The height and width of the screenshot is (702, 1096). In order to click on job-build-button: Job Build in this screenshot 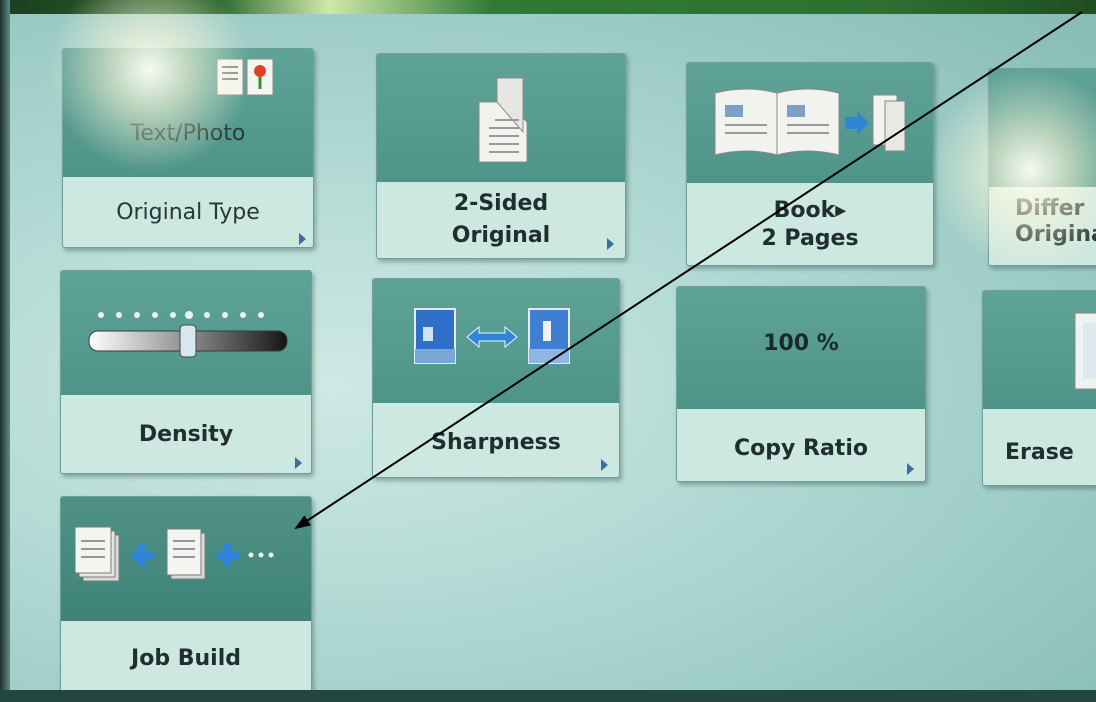, I will do `click(186, 595)`.